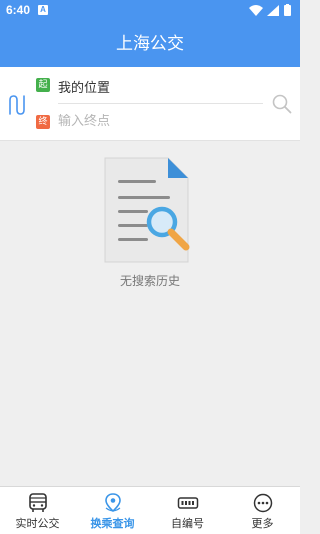 The image size is (320, 534). What do you see at coordinates (37, 523) in the screenshot?
I see `tab-label: 实时公交` at bounding box center [37, 523].